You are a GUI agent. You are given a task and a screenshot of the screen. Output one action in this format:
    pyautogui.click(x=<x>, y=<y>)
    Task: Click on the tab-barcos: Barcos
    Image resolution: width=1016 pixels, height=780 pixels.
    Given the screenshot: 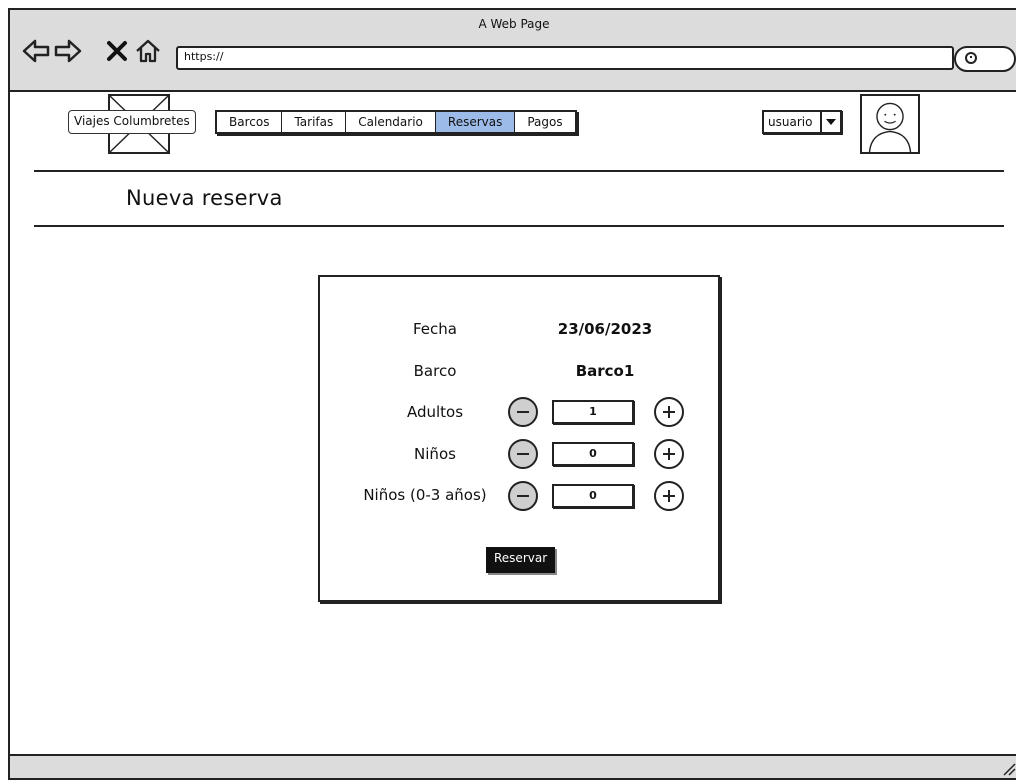 What is the action you would take?
    pyautogui.click(x=250, y=122)
    